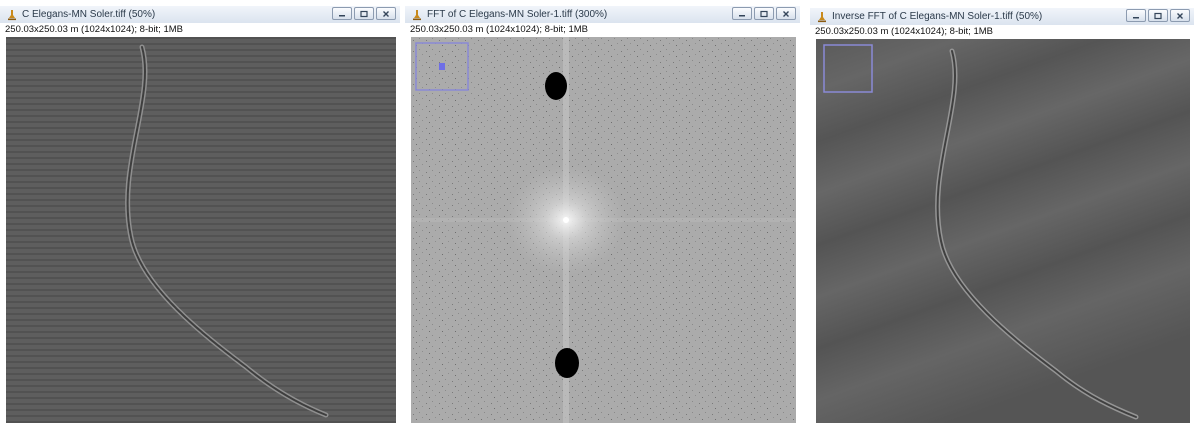  I want to click on title-bar: FFT of C Elegans-MN Soler-1.tiff (300%), so click(602, 14).